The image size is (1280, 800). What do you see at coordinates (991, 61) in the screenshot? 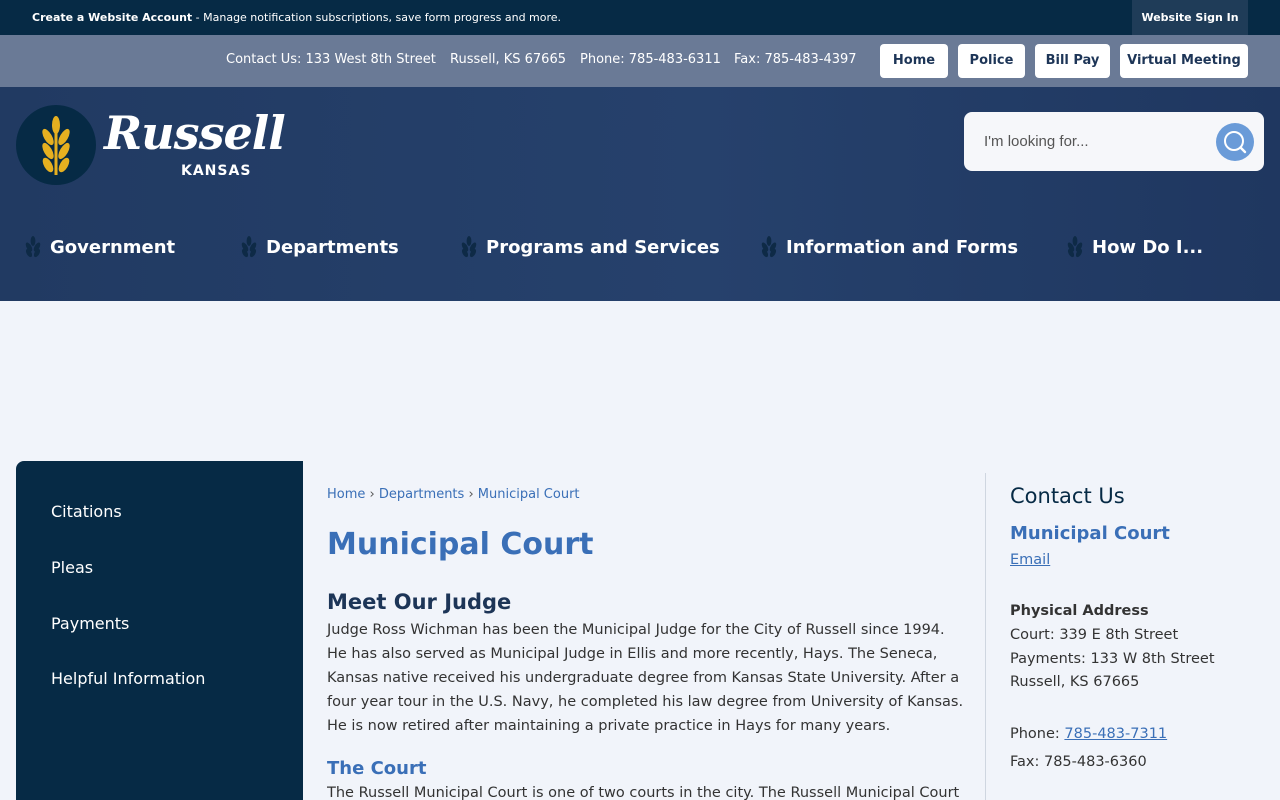
I see `quick-link-police-button: Police` at bounding box center [991, 61].